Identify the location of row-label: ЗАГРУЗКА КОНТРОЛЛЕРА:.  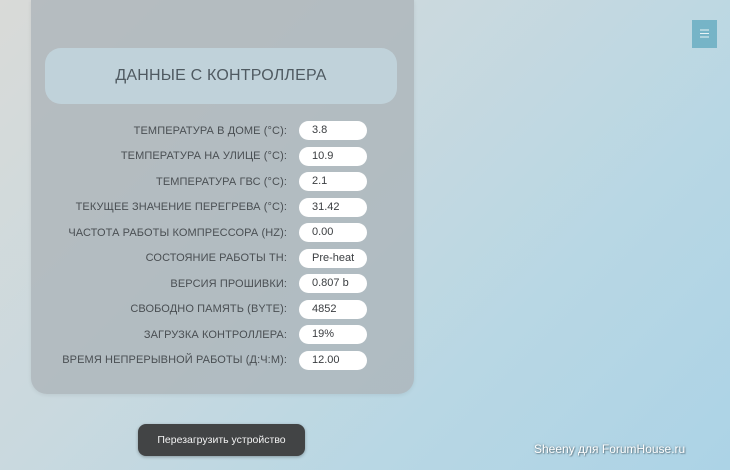
(215, 334).